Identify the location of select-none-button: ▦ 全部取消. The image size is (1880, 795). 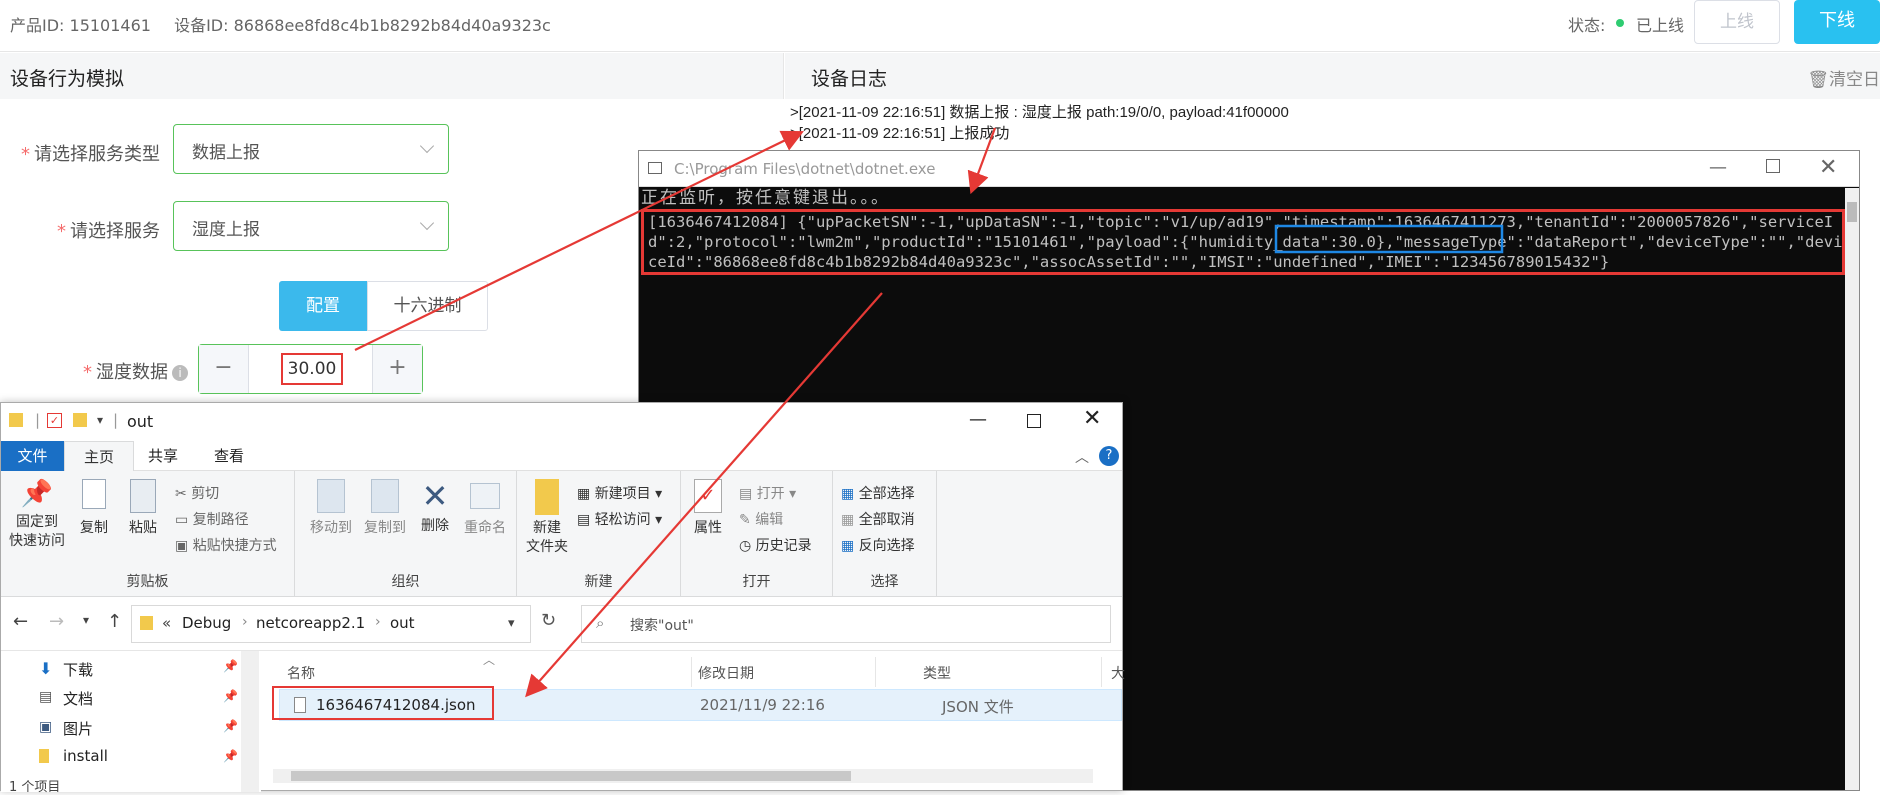
(878, 519).